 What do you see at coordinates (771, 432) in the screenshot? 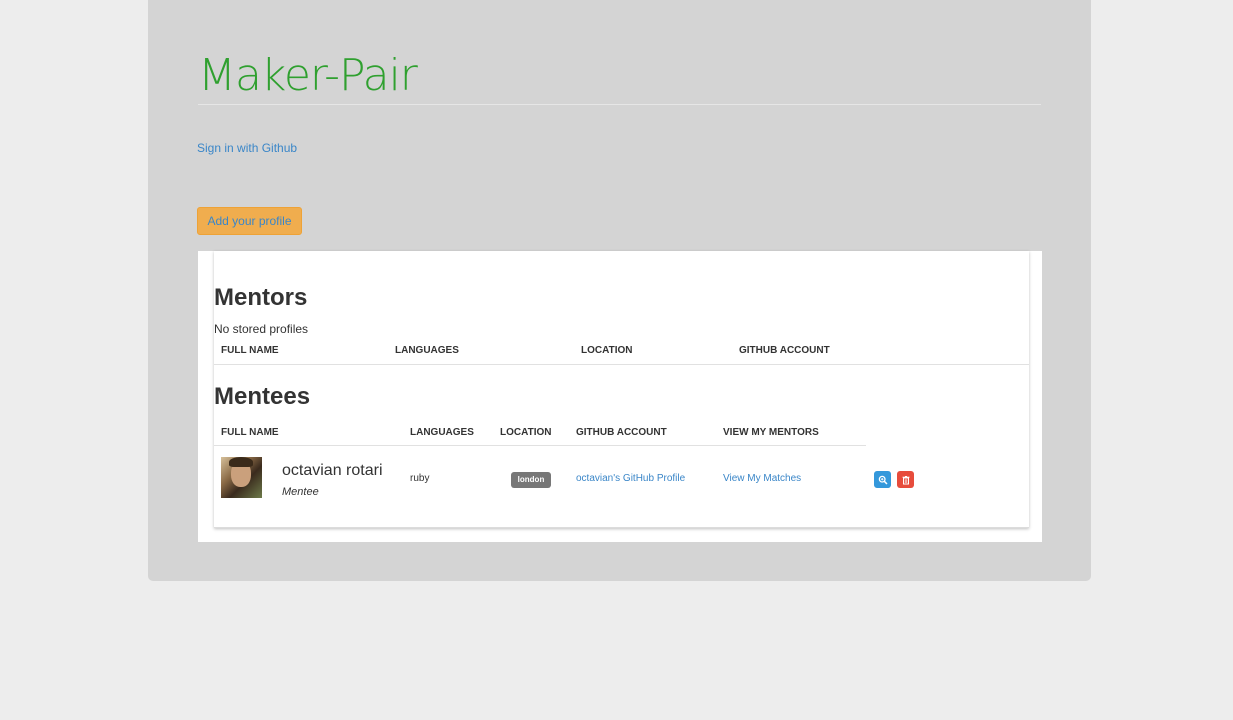
I see `mentees-col-view-mentors: View My Mentors` at bounding box center [771, 432].